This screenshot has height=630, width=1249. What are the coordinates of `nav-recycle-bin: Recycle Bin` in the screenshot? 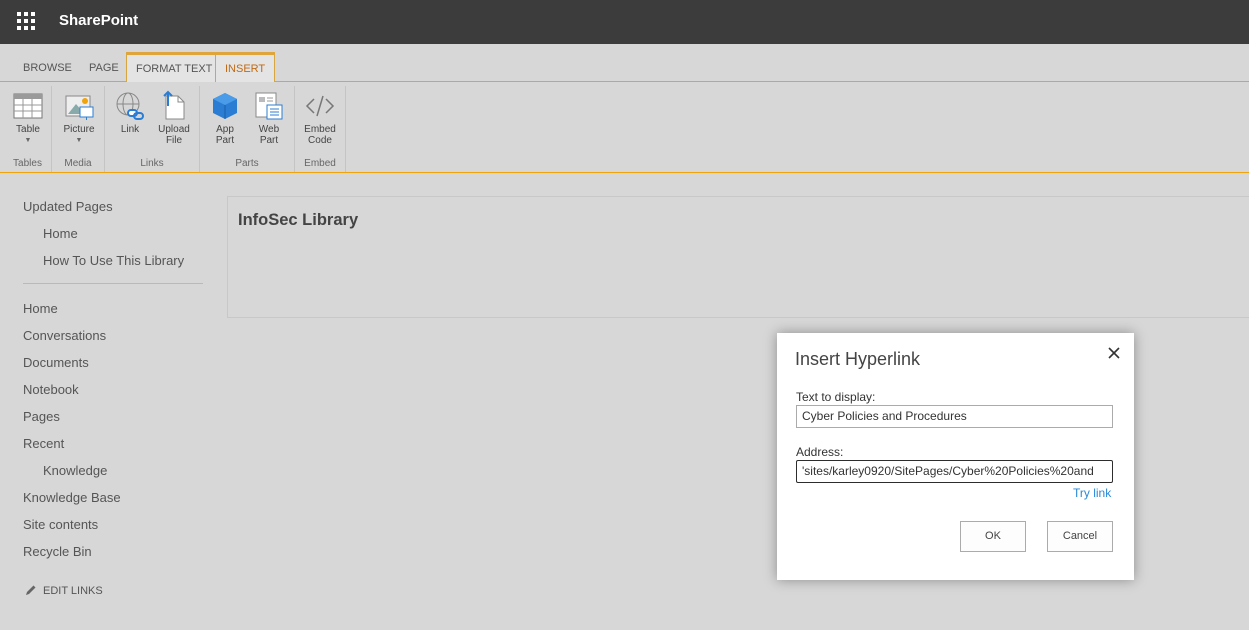 It's located at (57, 551).